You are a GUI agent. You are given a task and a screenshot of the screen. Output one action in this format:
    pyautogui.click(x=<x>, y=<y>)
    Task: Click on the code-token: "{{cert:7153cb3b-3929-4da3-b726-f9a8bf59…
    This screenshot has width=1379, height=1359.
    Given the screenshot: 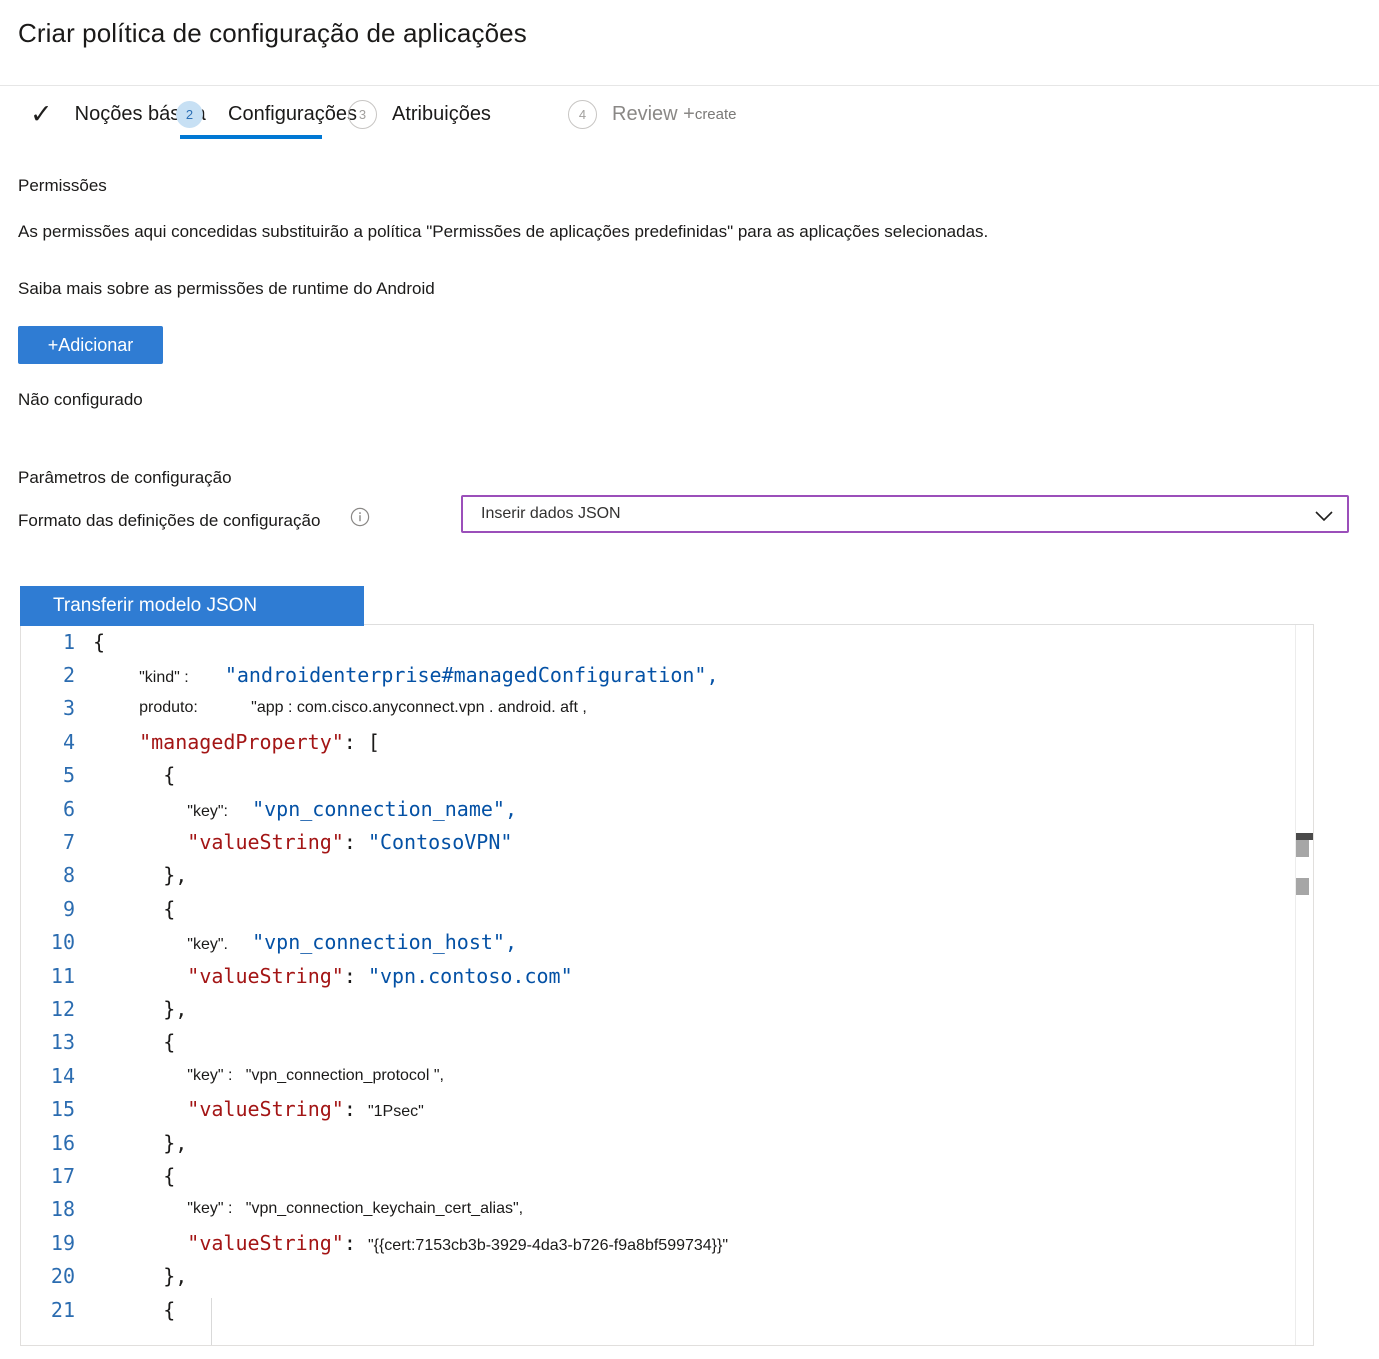 What is the action you would take?
    pyautogui.click(x=548, y=1245)
    